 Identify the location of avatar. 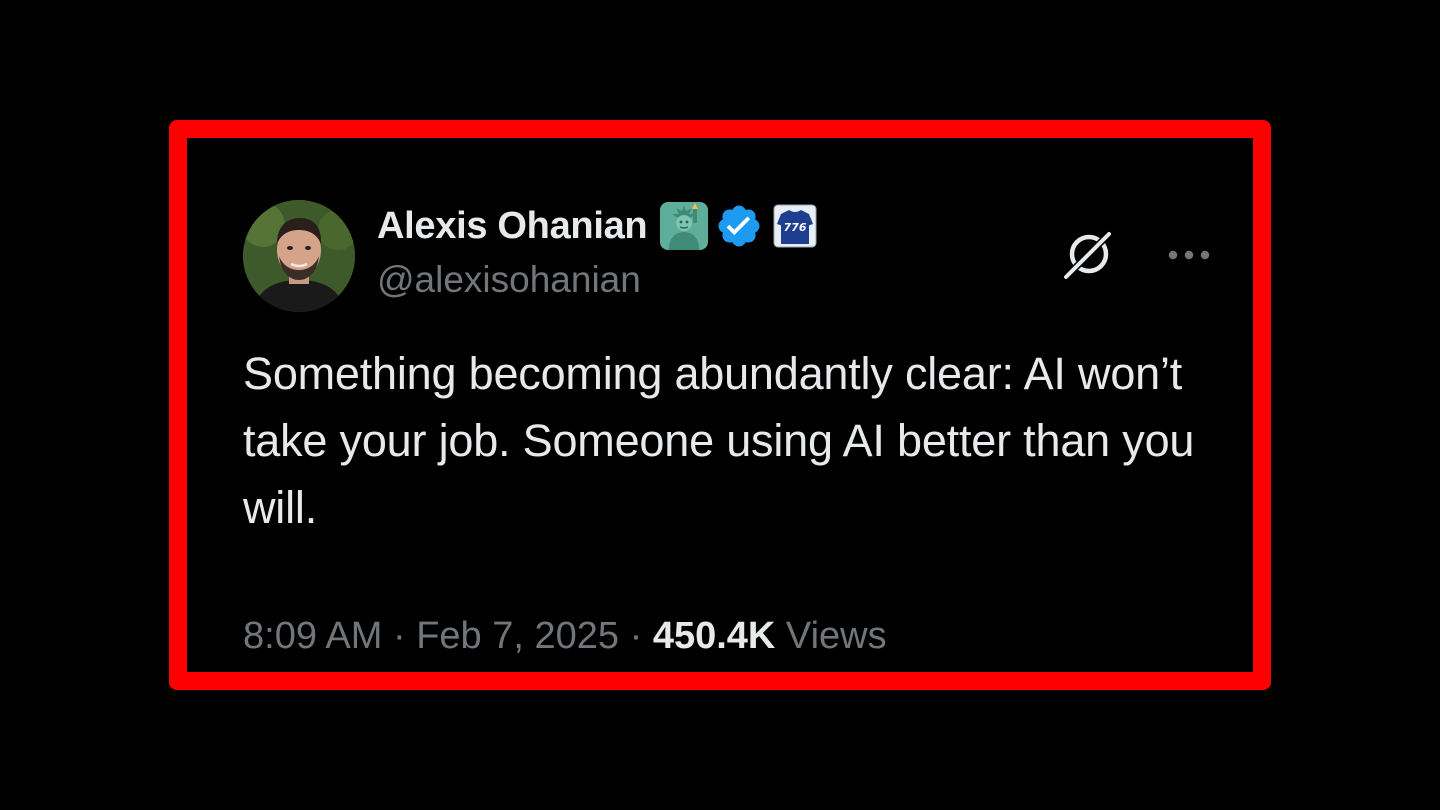
(299, 256).